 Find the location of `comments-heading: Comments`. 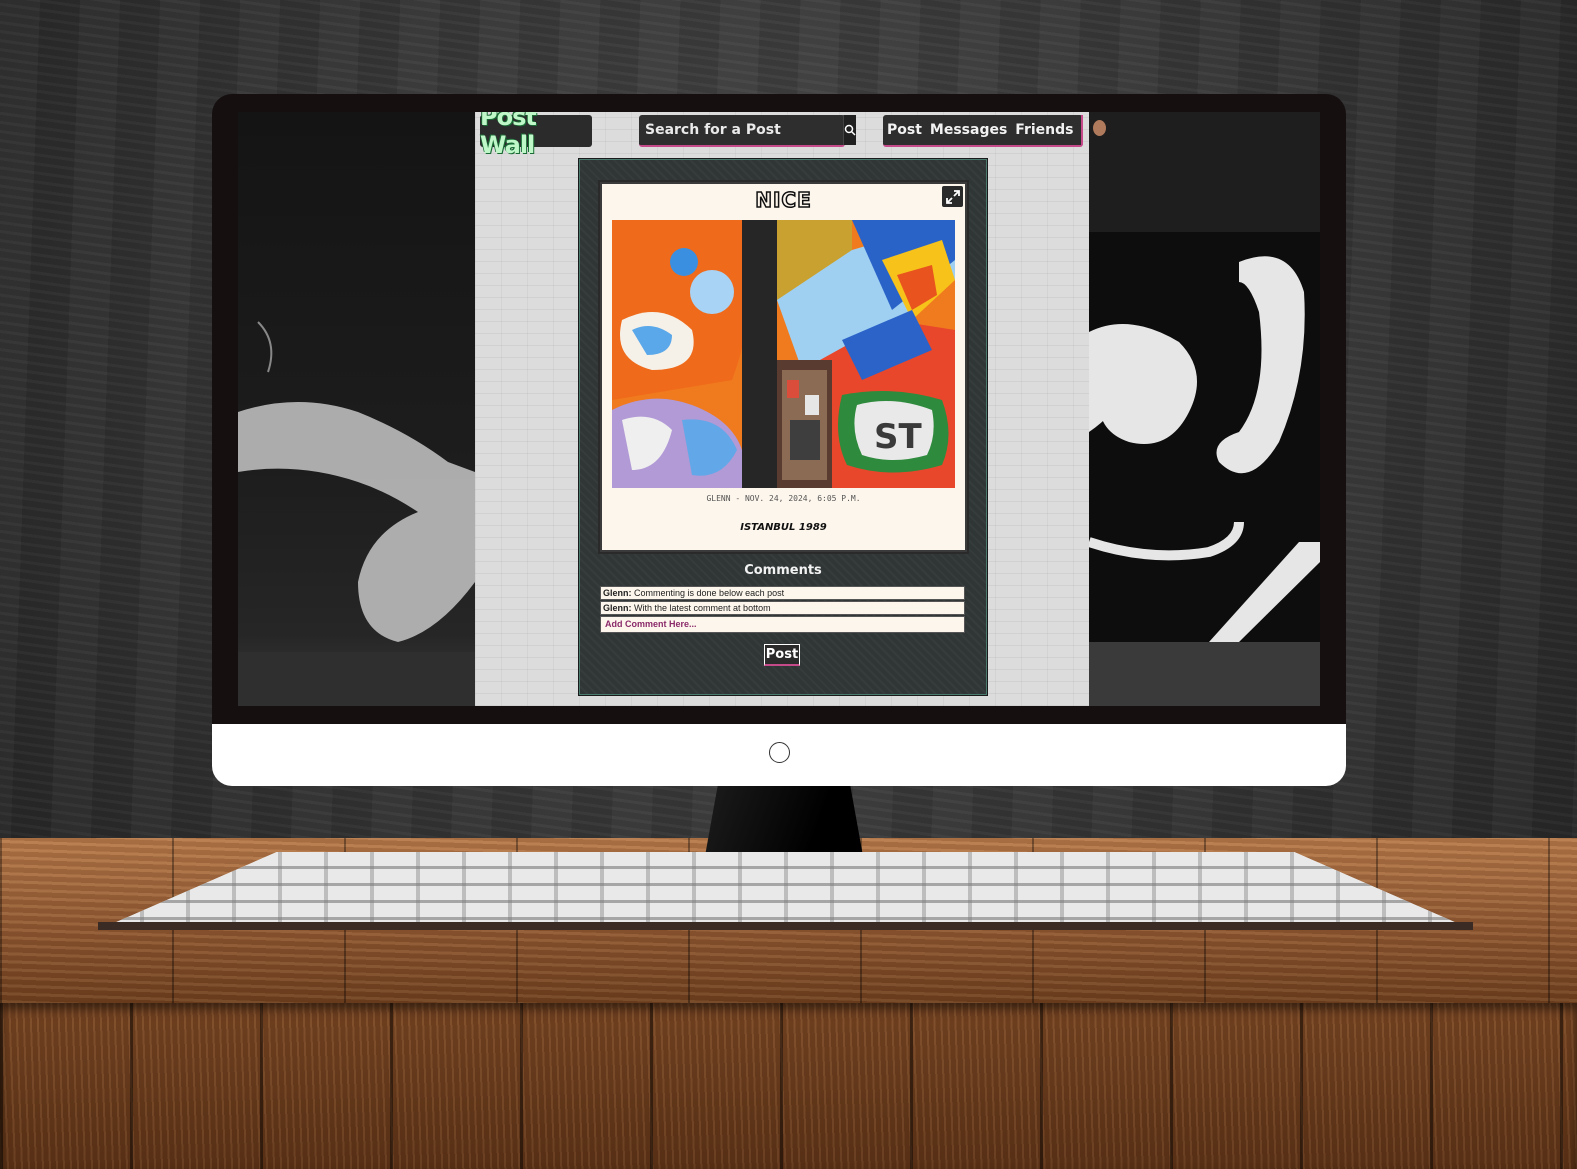

comments-heading: Comments is located at coordinates (783, 570).